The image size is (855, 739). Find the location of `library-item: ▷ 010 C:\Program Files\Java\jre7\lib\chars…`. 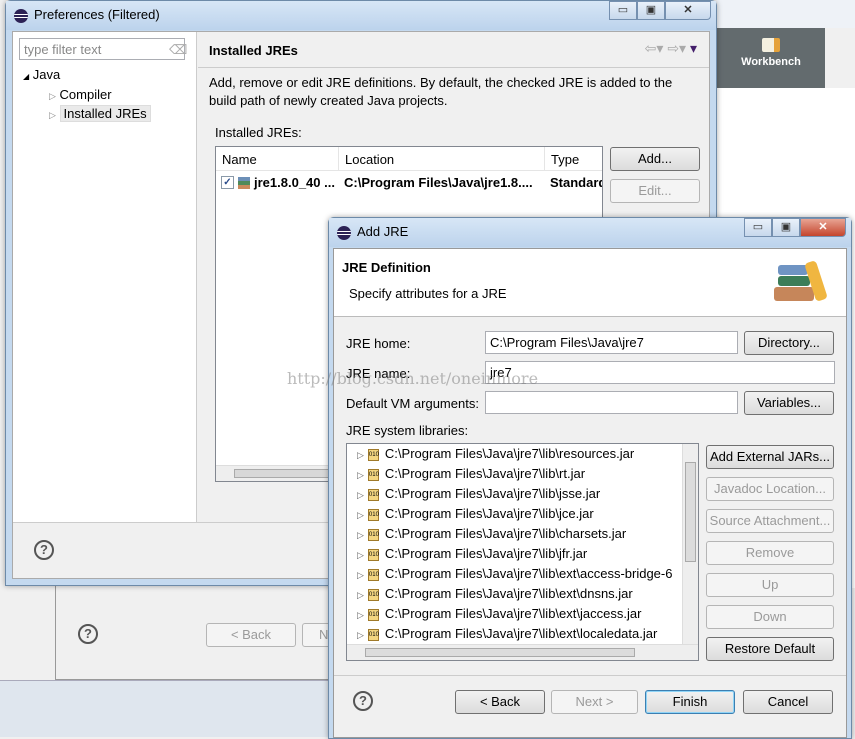

library-item: ▷ 010 C:\Program Files\Java\jre7\lib\chars… is located at coordinates (515, 536).